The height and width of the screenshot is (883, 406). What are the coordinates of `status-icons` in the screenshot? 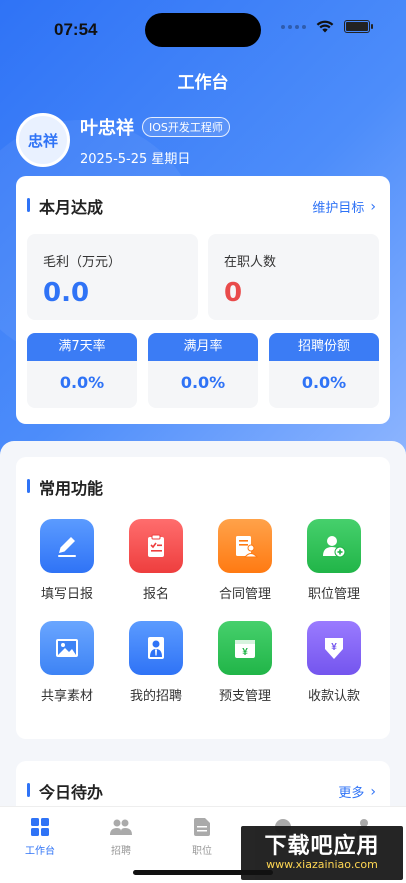 It's located at (327, 26).